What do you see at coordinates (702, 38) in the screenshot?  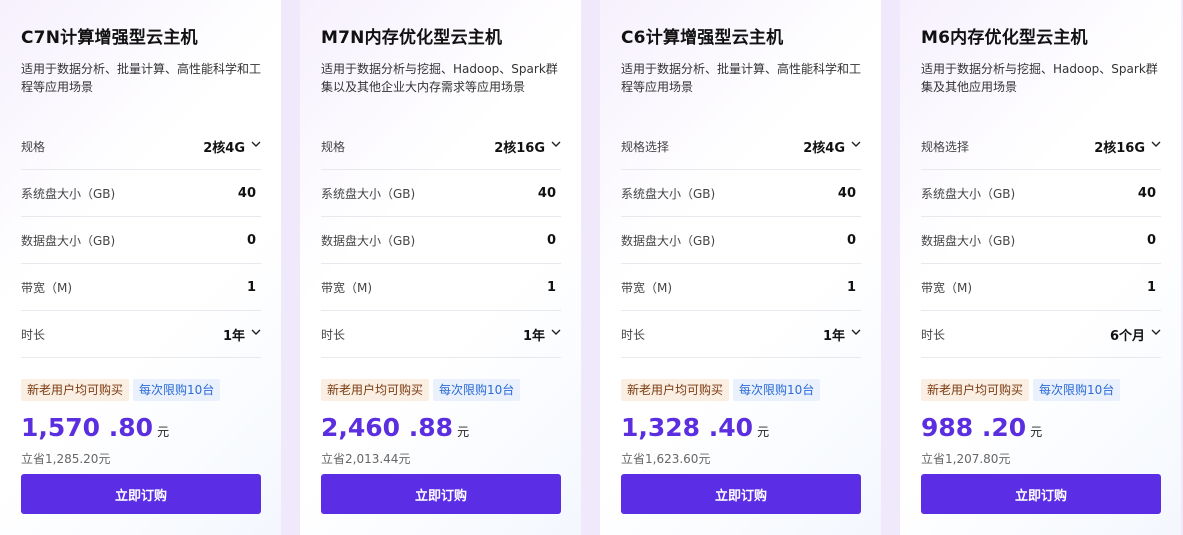 I see `card-title: C6计算增强型云主机` at bounding box center [702, 38].